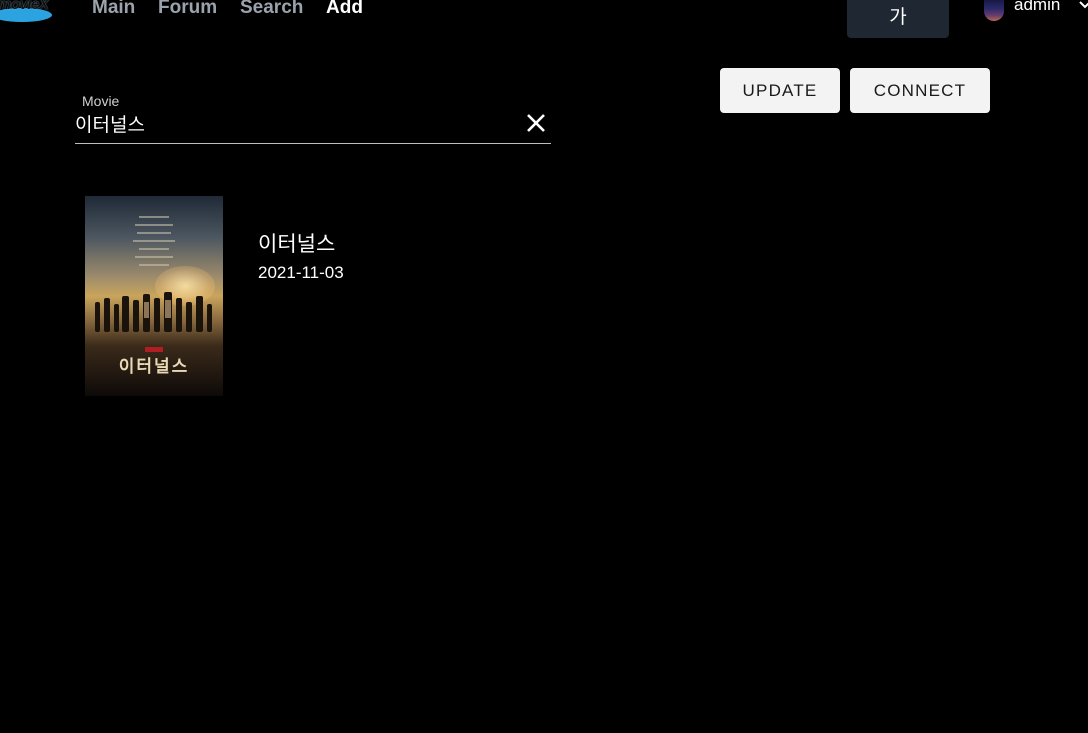 The image size is (1088, 733). I want to click on nav-link-forum: Forum, so click(187, 9).